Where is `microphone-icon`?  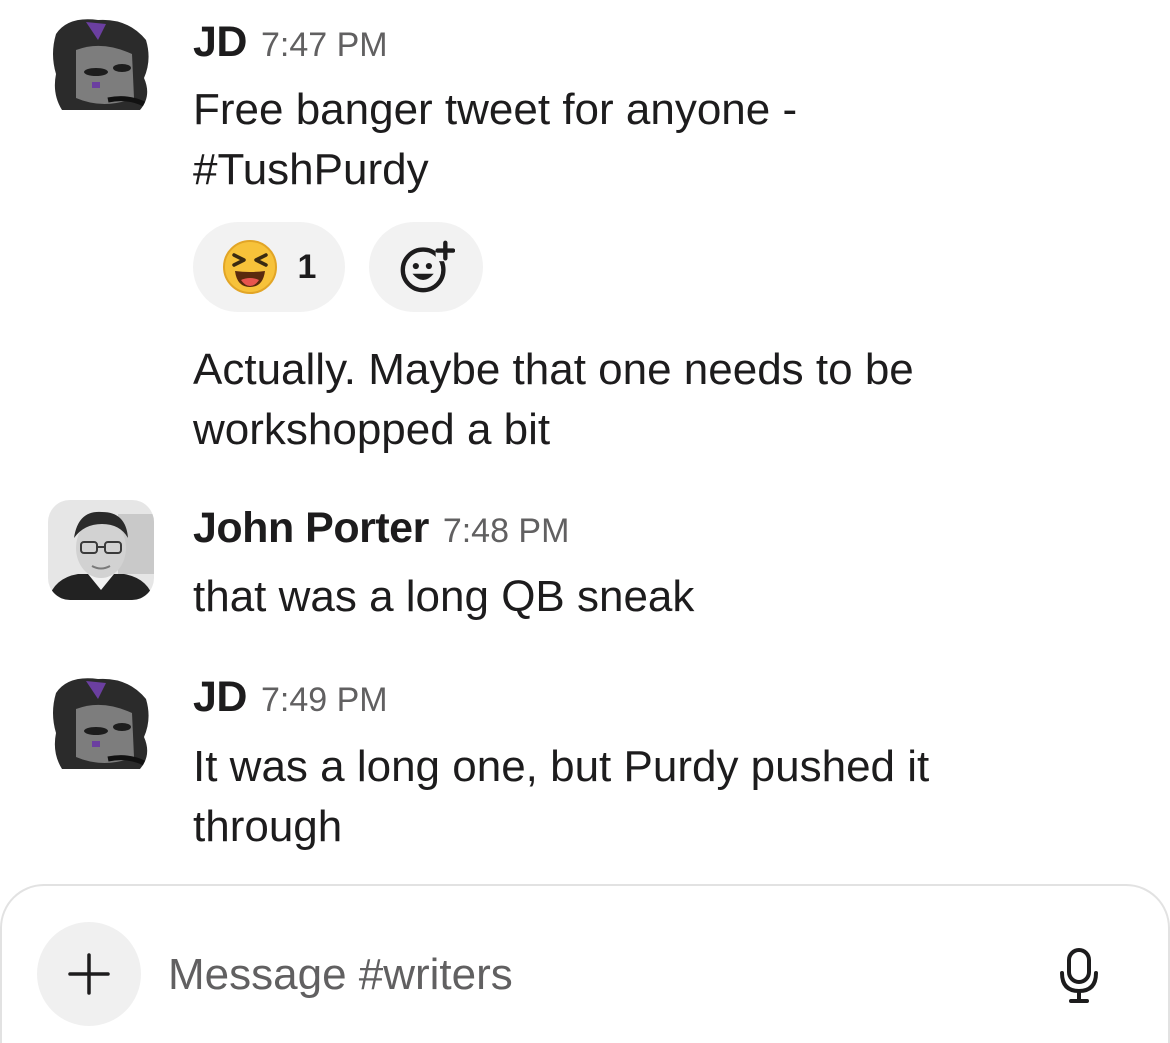 microphone-icon is located at coordinates (1079, 975).